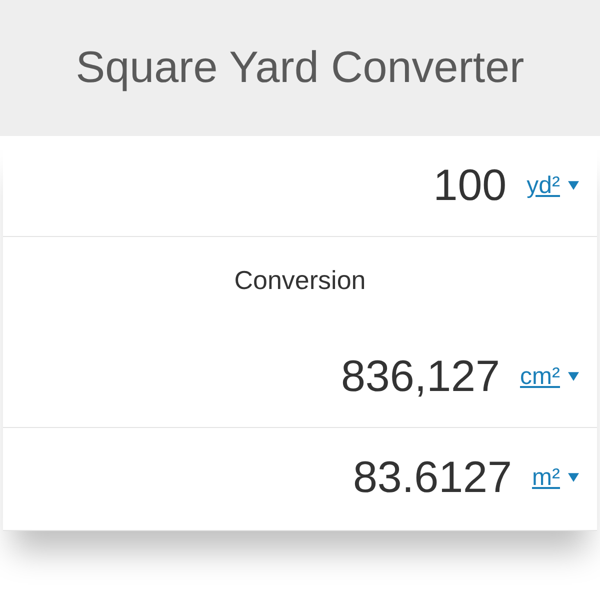 The height and width of the screenshot is (600, 600). Describe the element at coordinates (420, 377) in the screenshot. I see `result-value: 836,127` at that location.